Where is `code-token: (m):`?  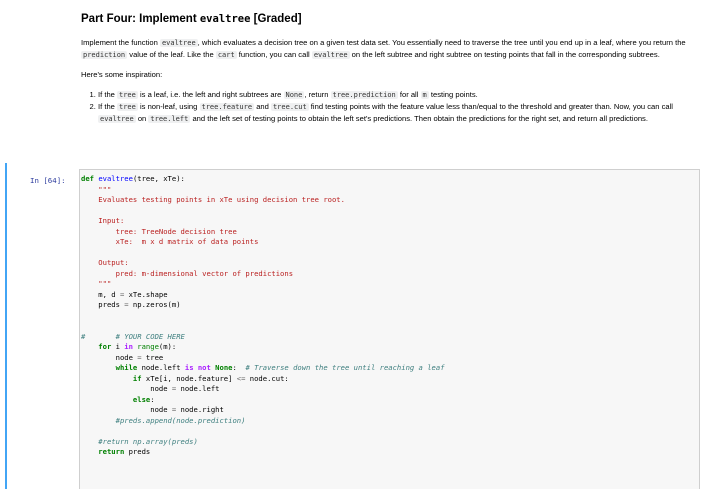 code-token: (m): is located at coordinates (167, 346).